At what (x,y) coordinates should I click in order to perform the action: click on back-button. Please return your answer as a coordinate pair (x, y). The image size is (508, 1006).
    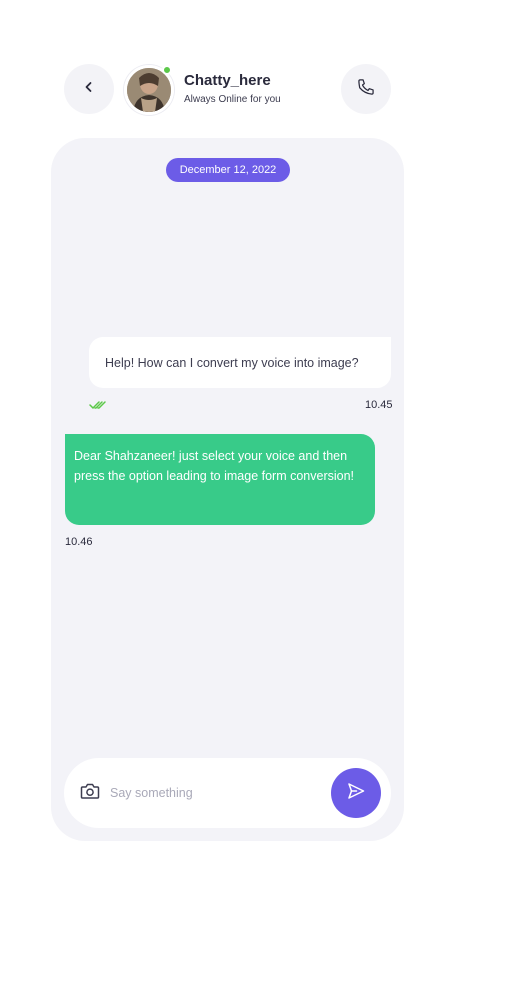
    Looking at the image, I should click on (89, 89).